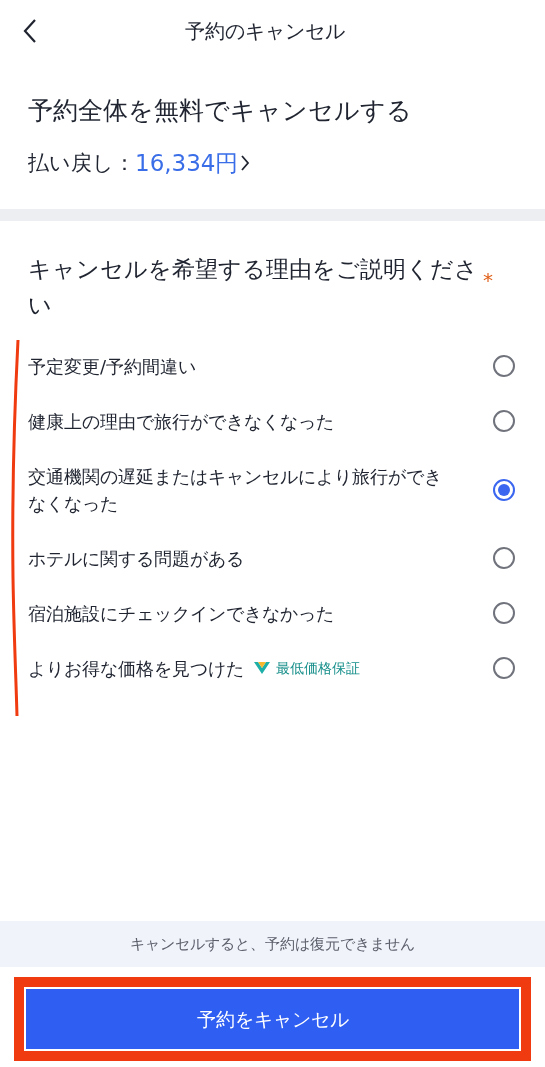  I want to click on cancel-title: 予約全体を無料でキャンセルする, so click(220, 111).